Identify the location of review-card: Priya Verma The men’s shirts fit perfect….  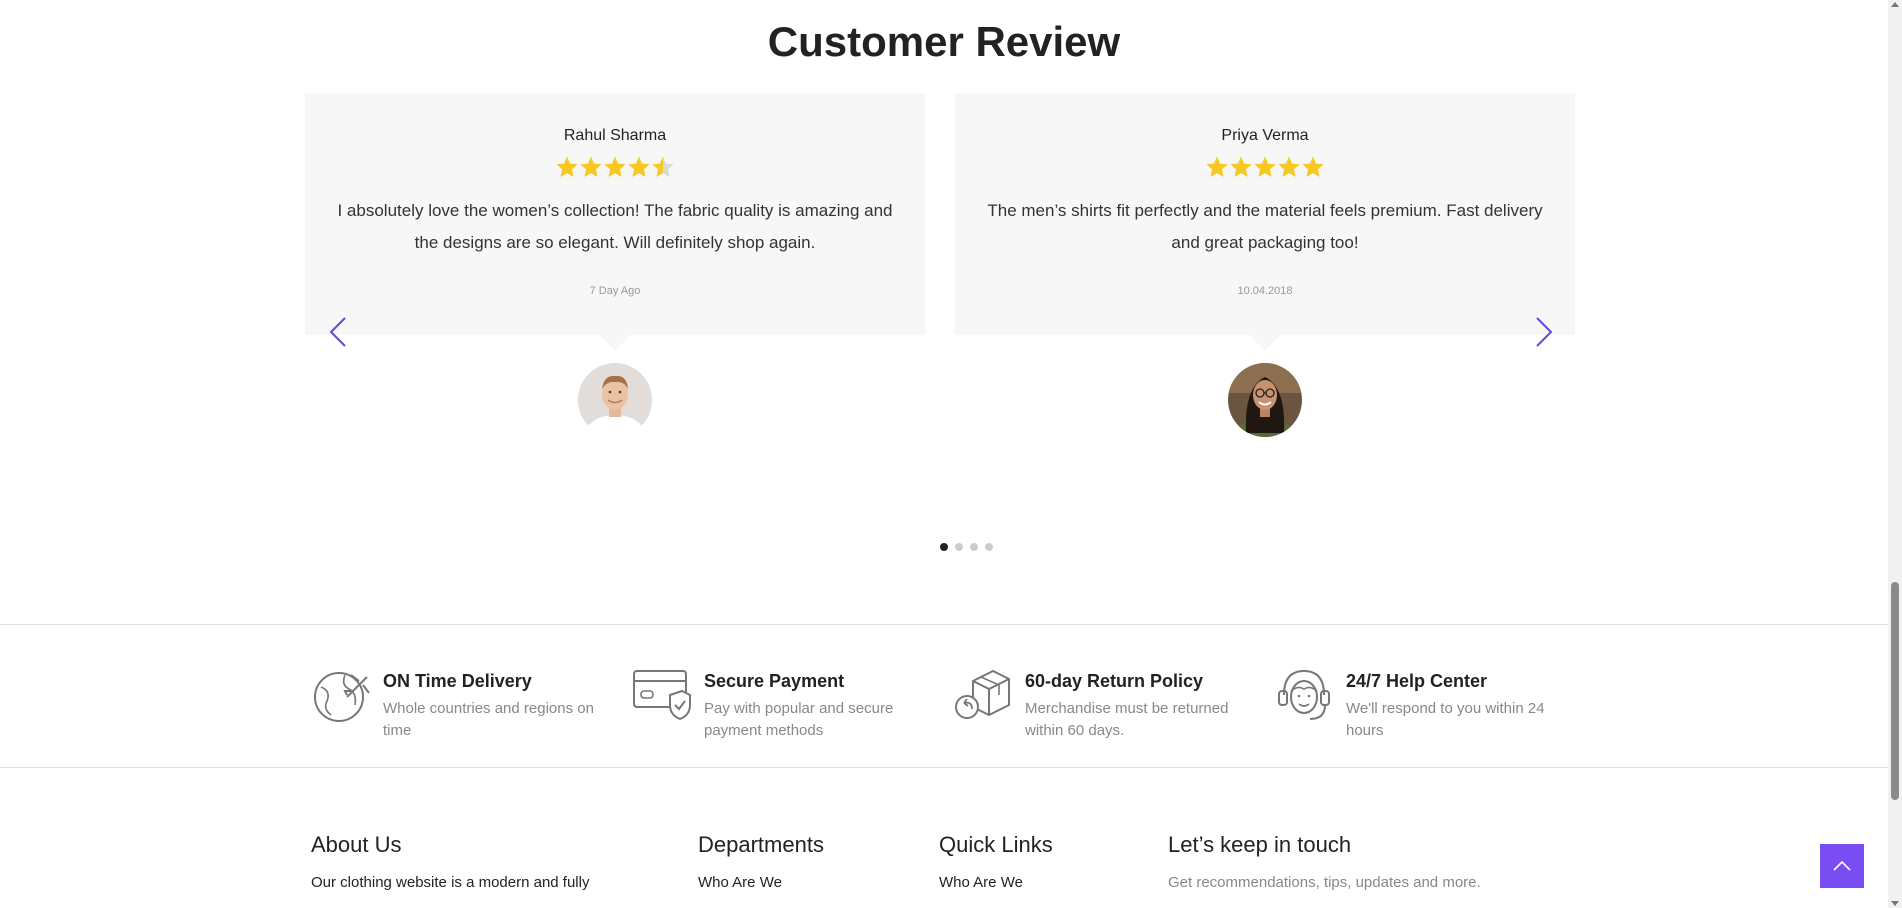
(1265, 222).